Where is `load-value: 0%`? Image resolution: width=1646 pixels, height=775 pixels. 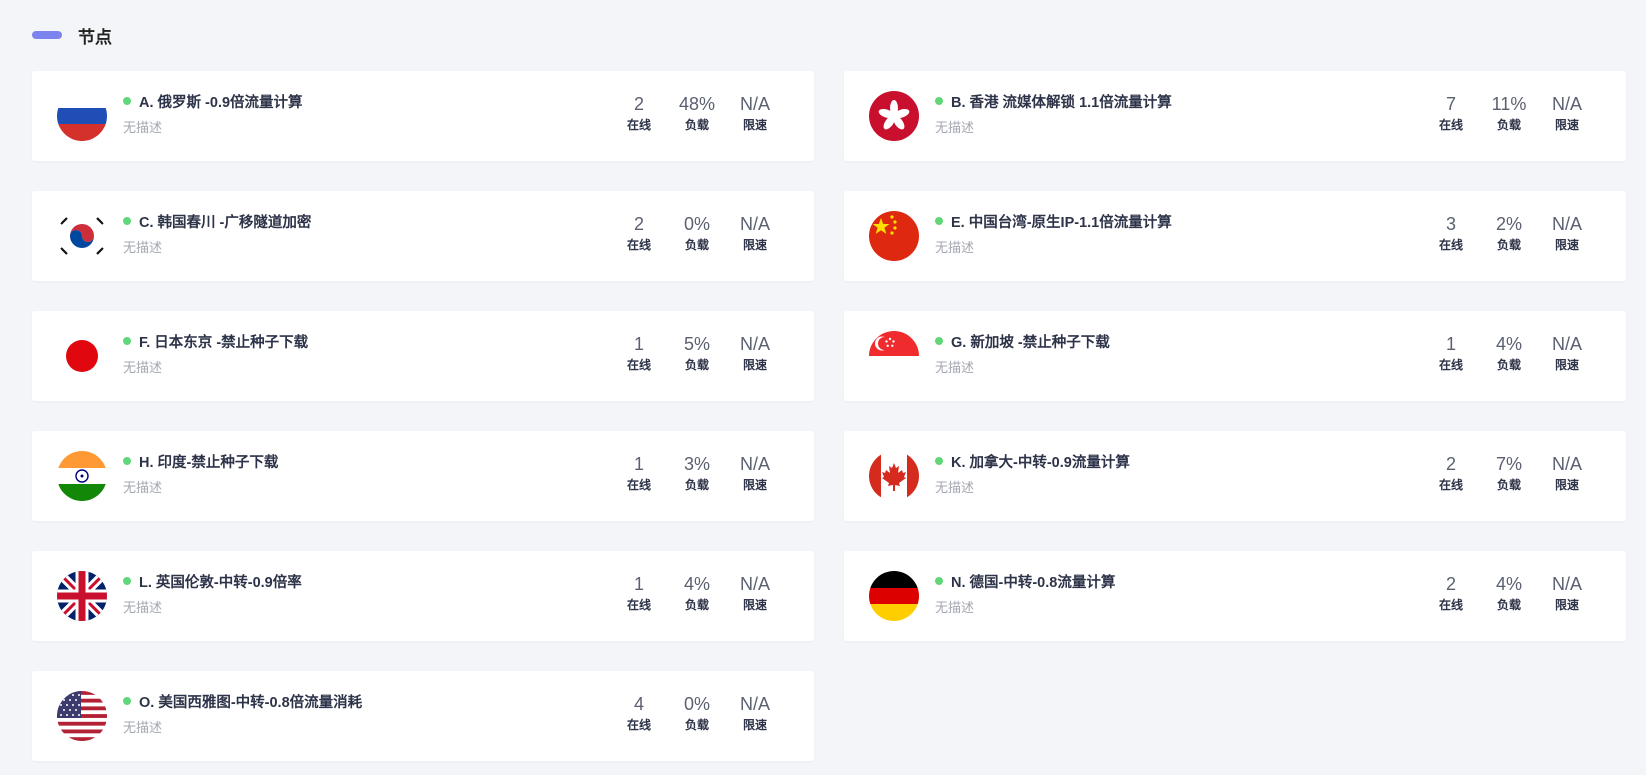 load-value: 0% is located at coordinates (696, 704).